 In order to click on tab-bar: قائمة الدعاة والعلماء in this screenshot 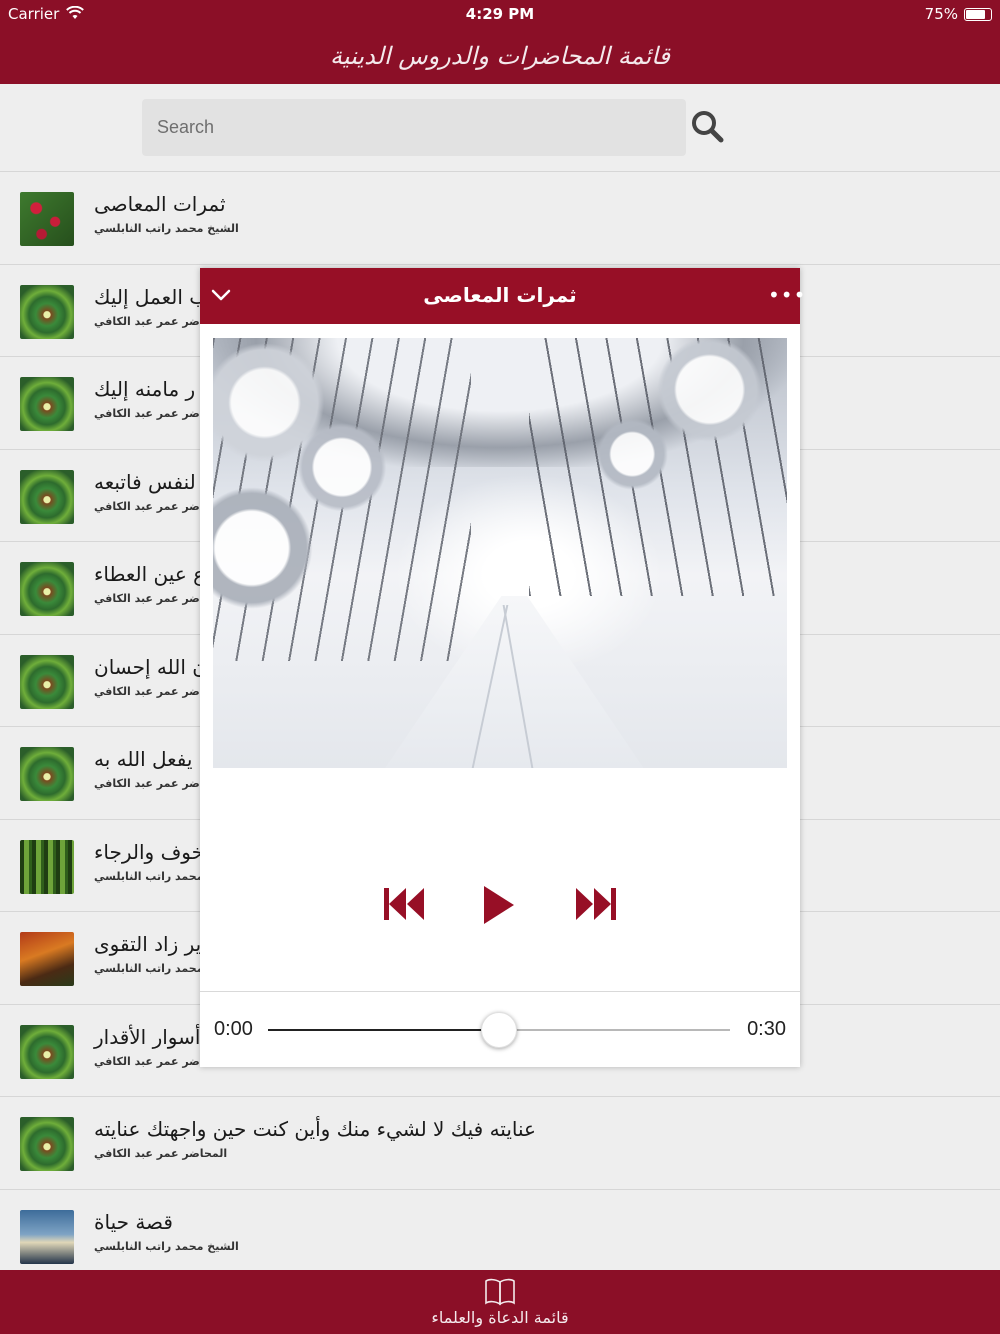, I will do `click(500, 1302)`.